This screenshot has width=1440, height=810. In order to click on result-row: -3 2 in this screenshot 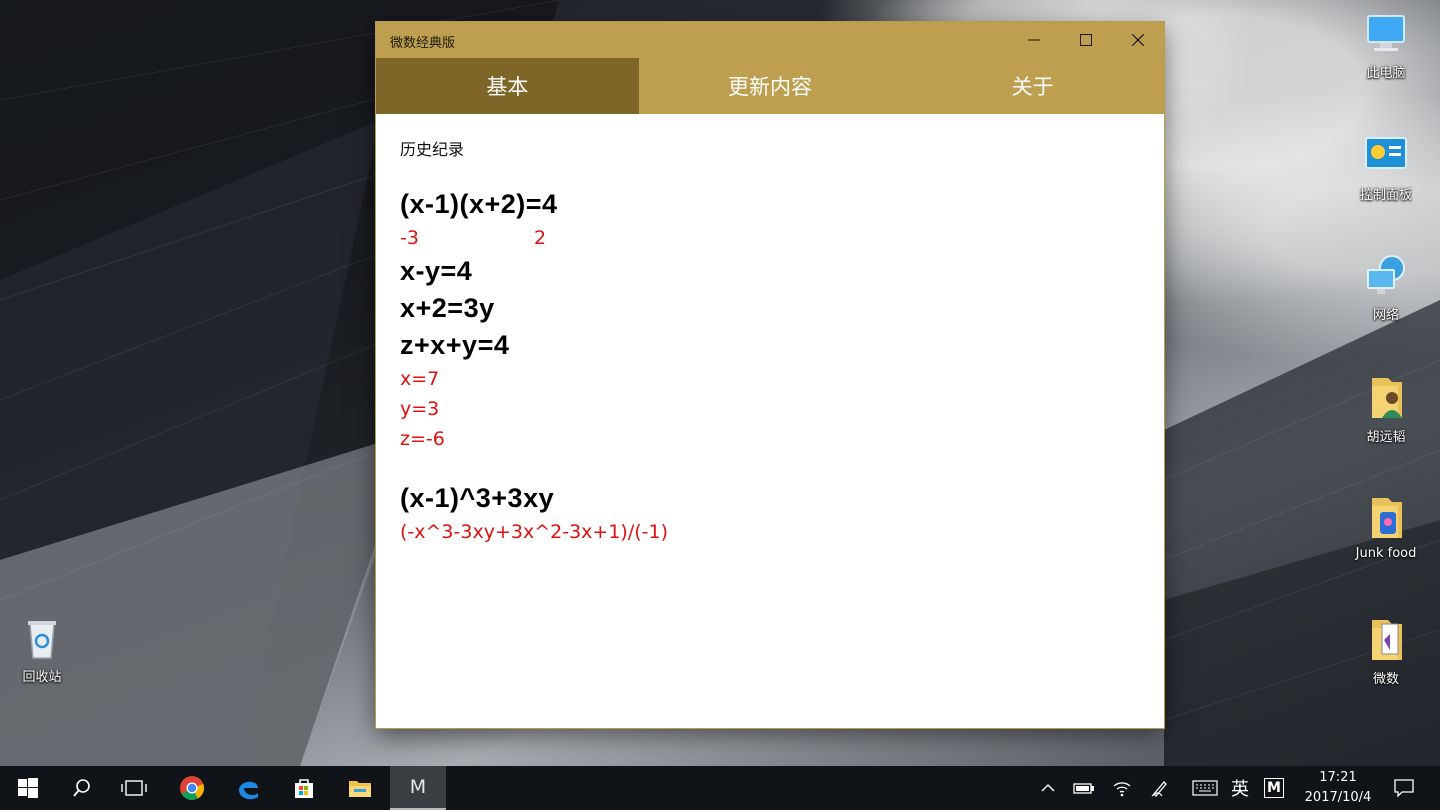, I will do `click(770, 238)`.